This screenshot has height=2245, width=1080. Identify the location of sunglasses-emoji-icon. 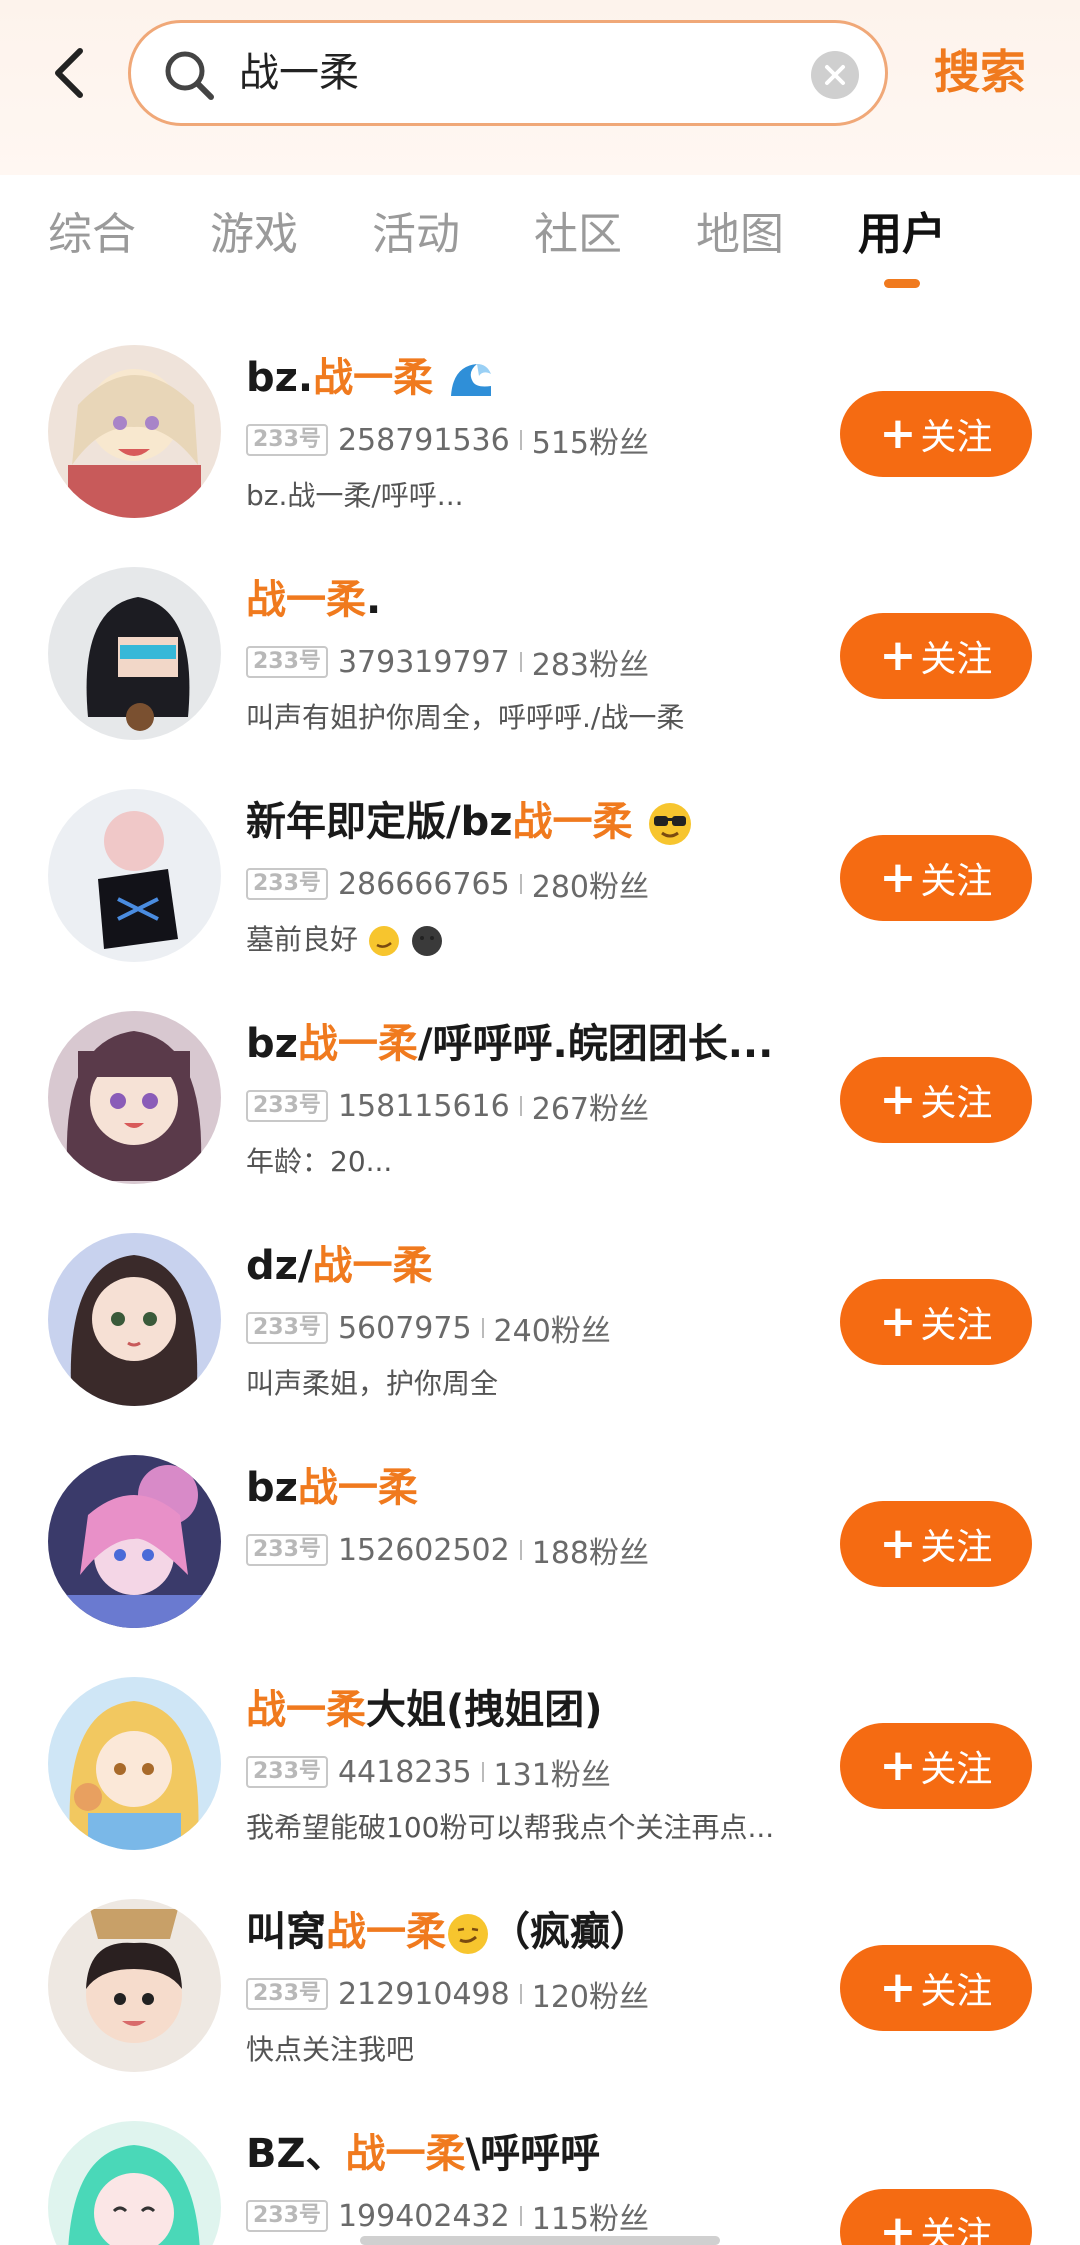
(670, 824).